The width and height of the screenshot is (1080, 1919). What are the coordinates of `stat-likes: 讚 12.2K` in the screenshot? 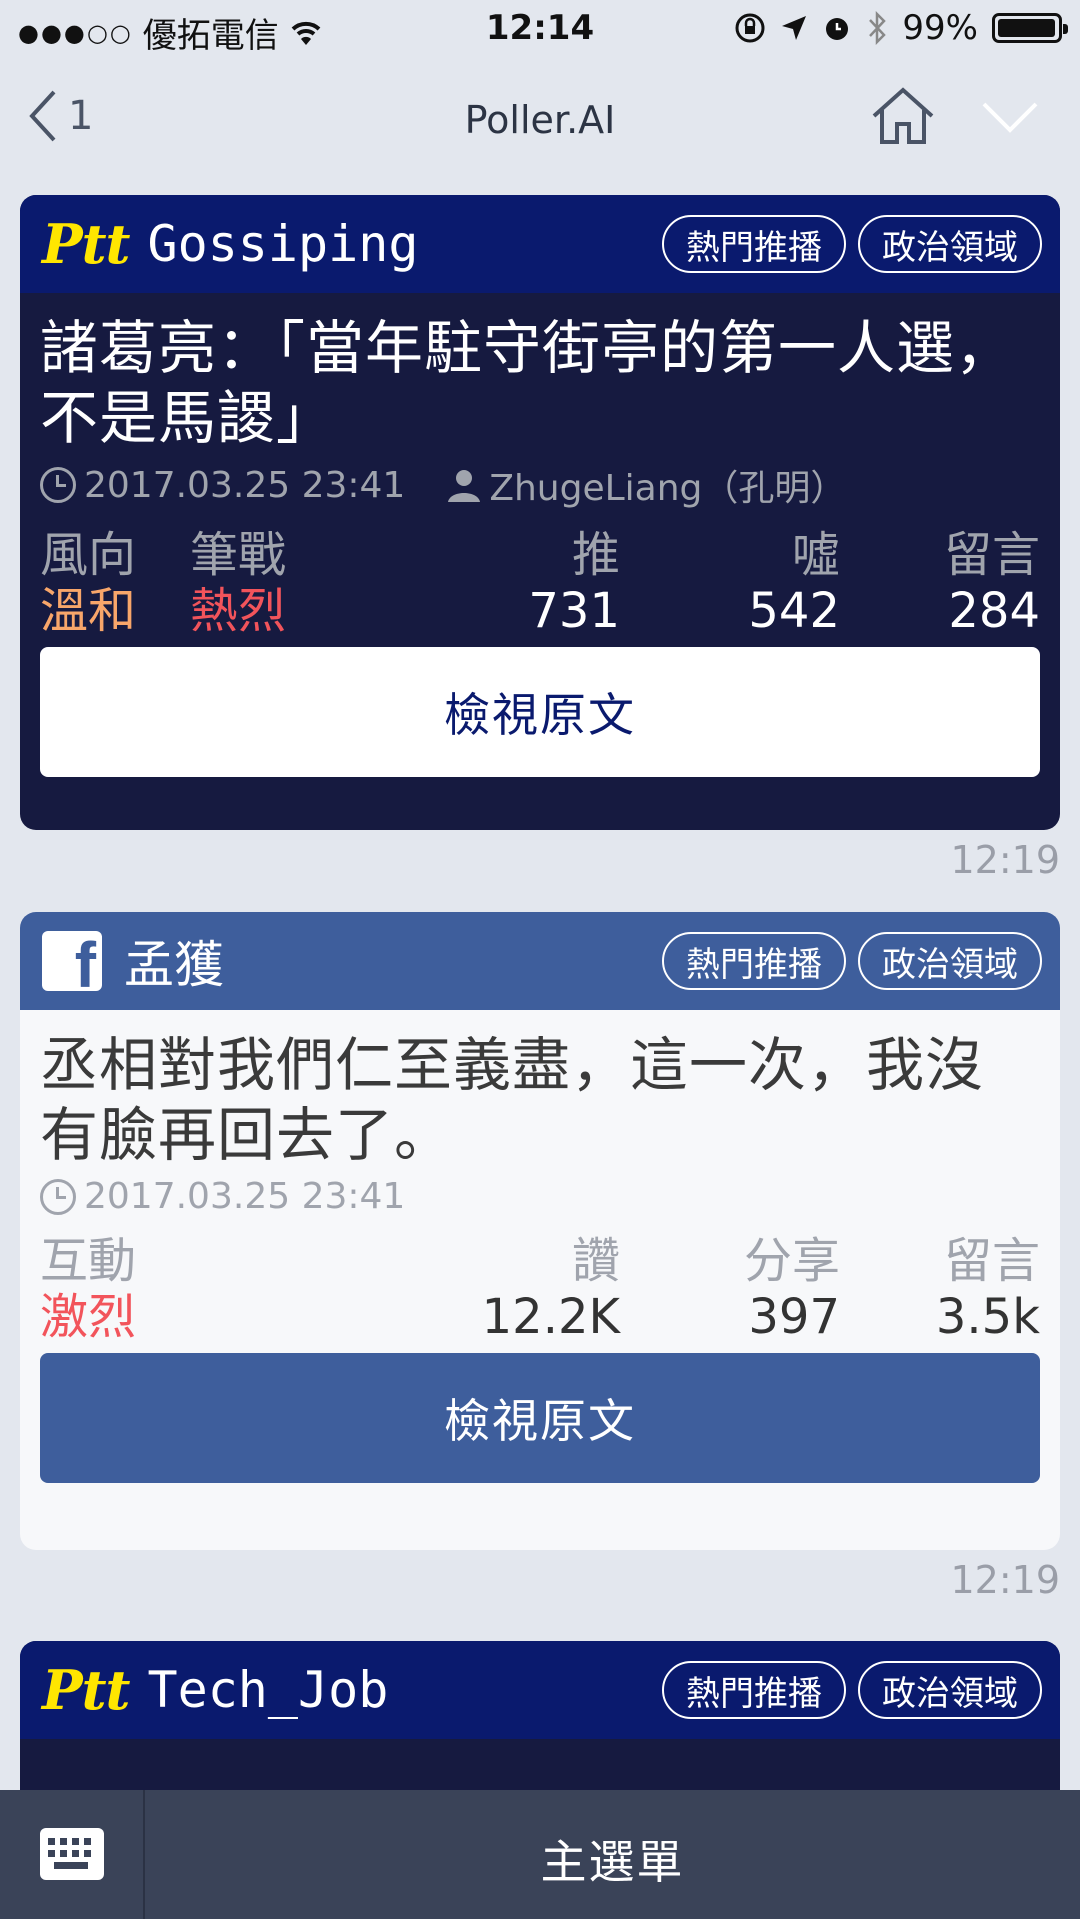 It's located at (550, 1289).